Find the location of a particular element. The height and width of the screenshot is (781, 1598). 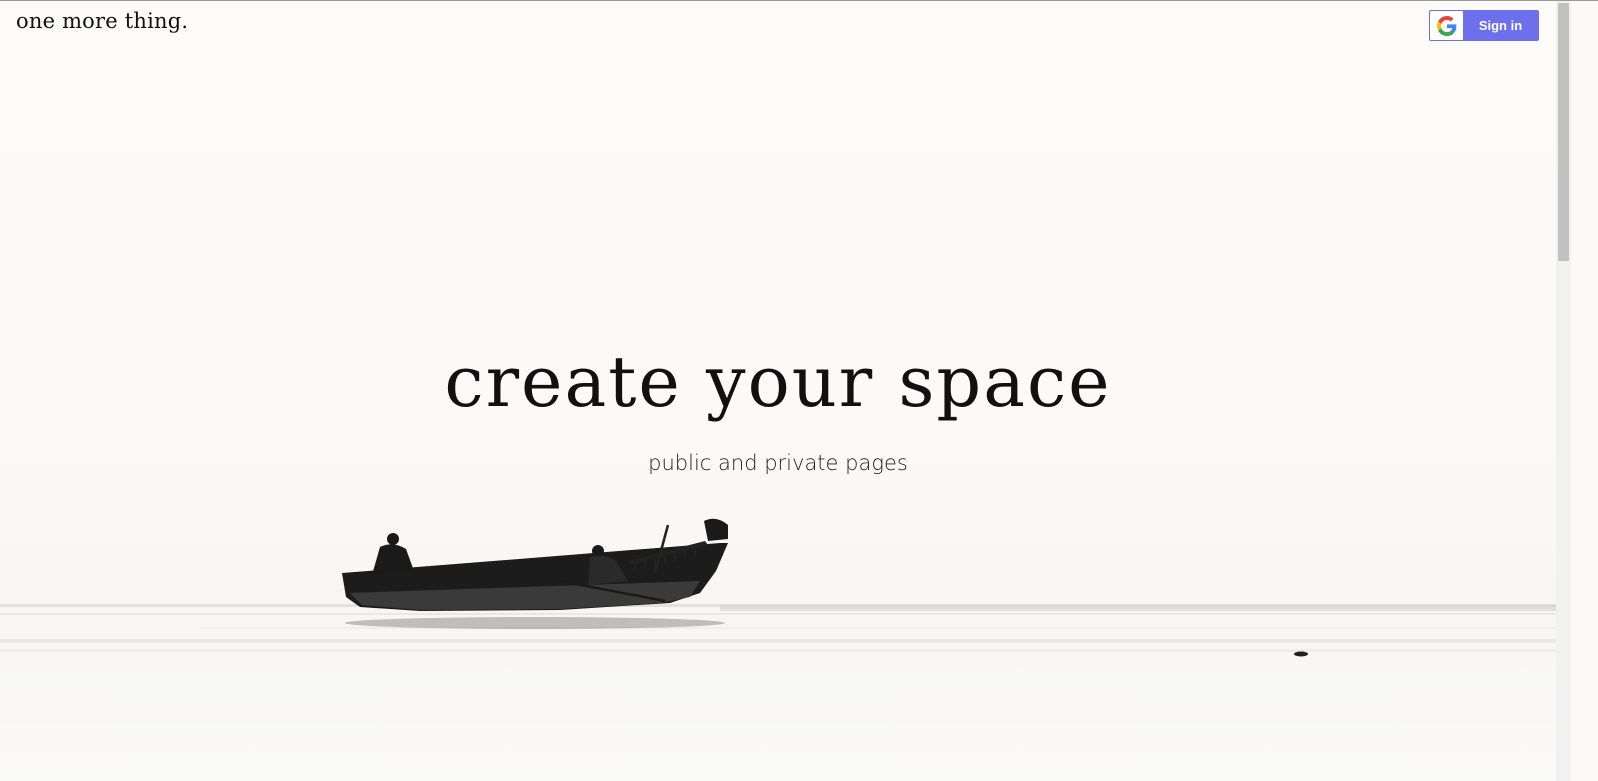

hero-title: create your space is located at coordinates (778, 382).